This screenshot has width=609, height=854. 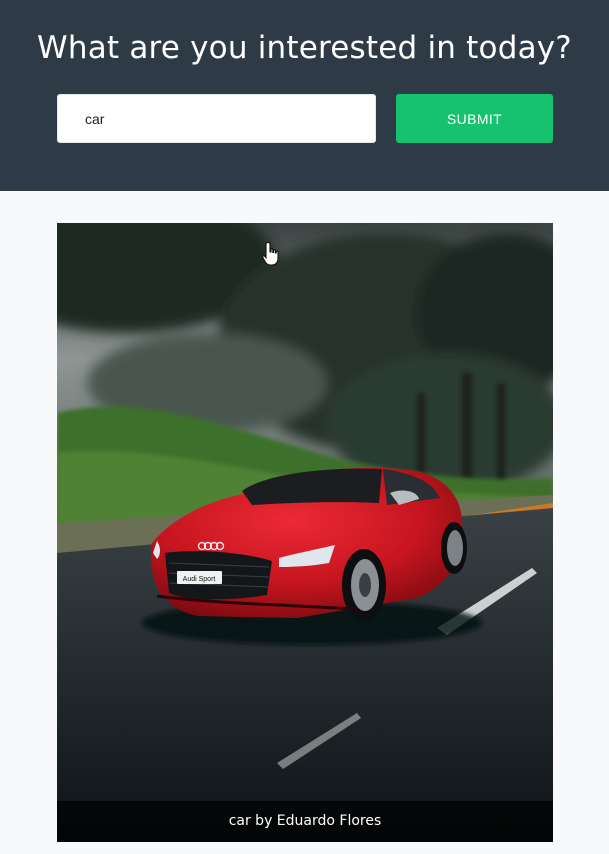 What do you see at coordinates (305, 821) in the screenshot?
I see `photo-caption: car by Eduardo Flores` at bounding box center [305, 821].